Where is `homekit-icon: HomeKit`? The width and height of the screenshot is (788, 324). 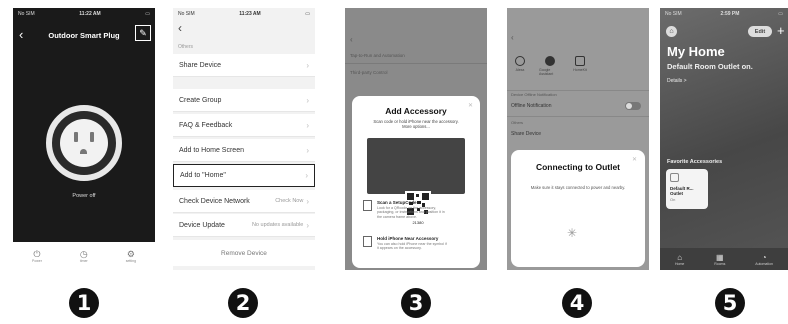 homekit-icon: HomeKit is located at coordinates (580, 64).